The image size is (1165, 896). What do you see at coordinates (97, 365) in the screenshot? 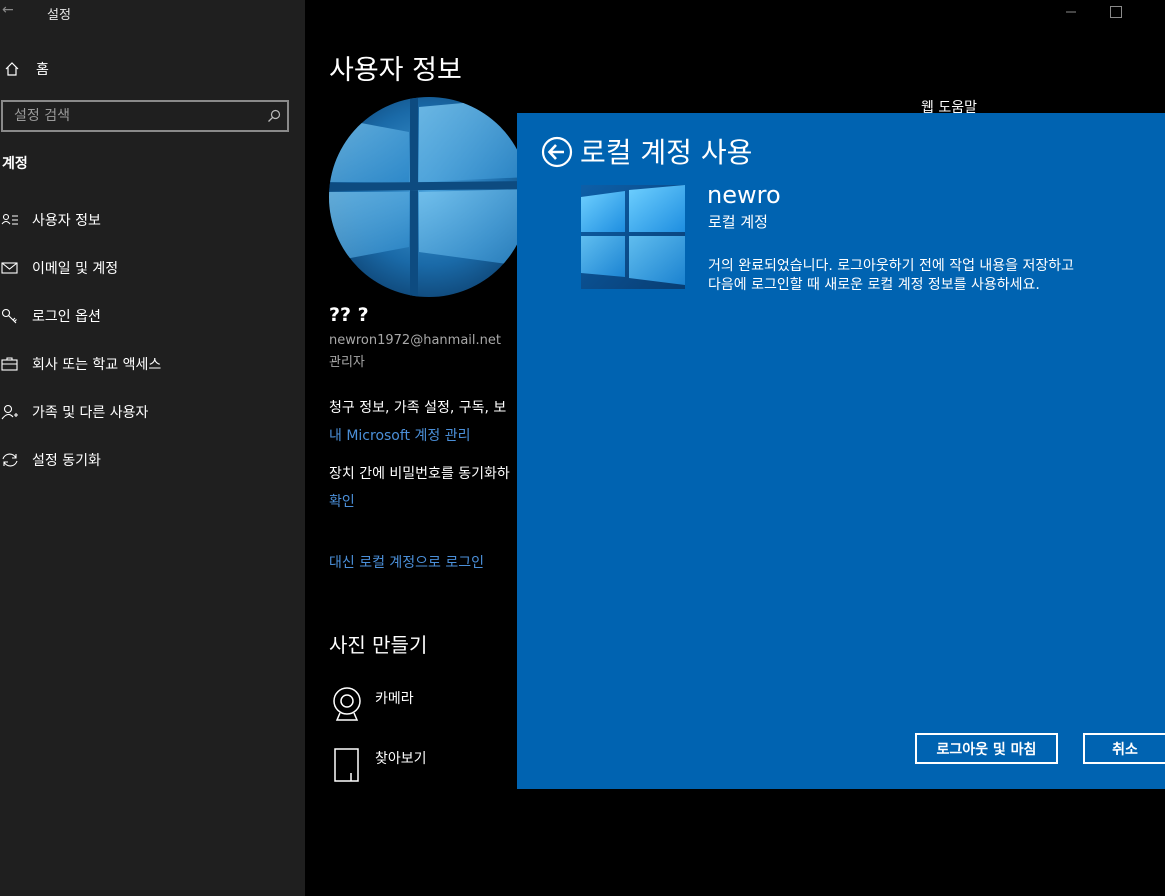
I see `sidebar-item-label: 회사 또는 학교 액세스` at bounding box center [97, 365].